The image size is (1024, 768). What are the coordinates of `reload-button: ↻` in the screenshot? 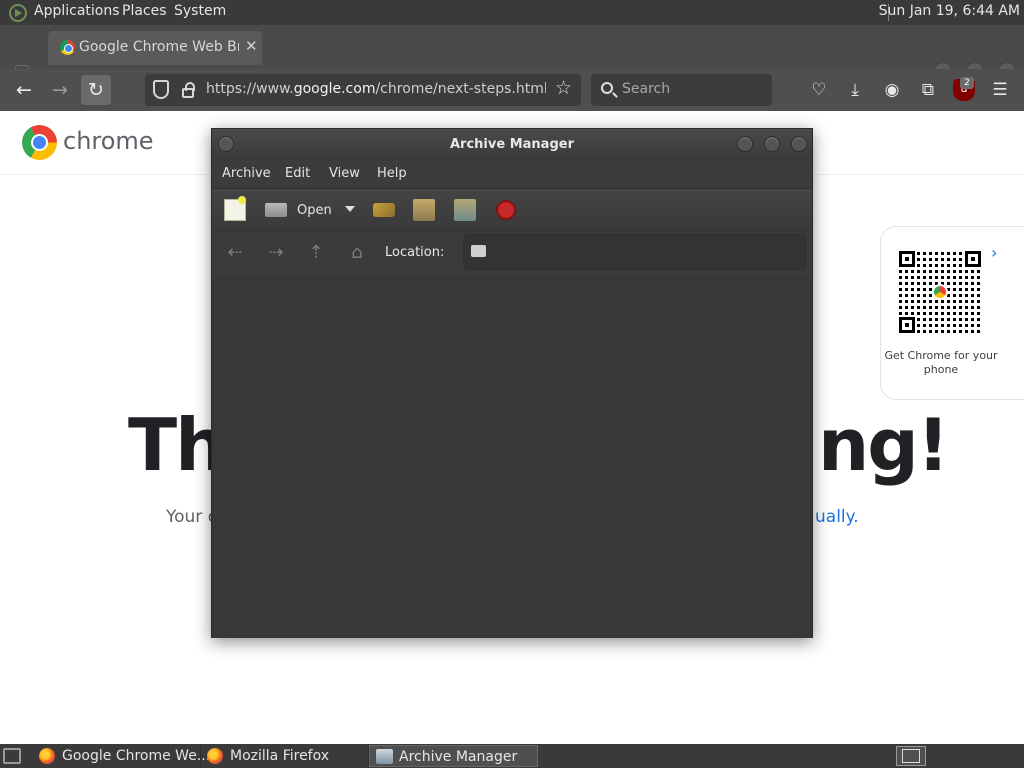 It's located at (96, 90).